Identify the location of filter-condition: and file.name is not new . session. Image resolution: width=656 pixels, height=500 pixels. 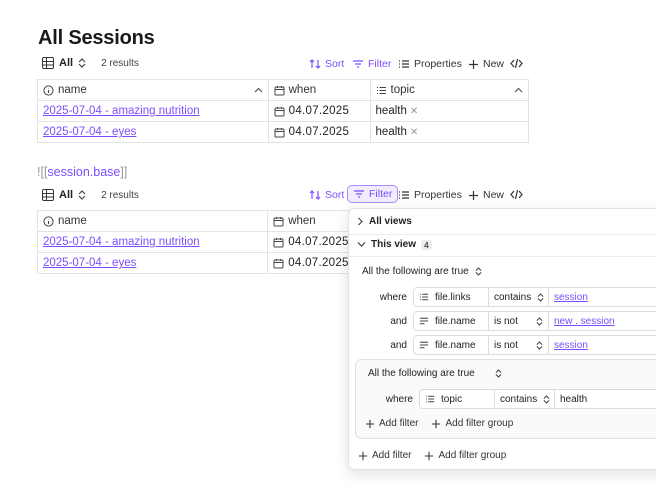
(516, 321).